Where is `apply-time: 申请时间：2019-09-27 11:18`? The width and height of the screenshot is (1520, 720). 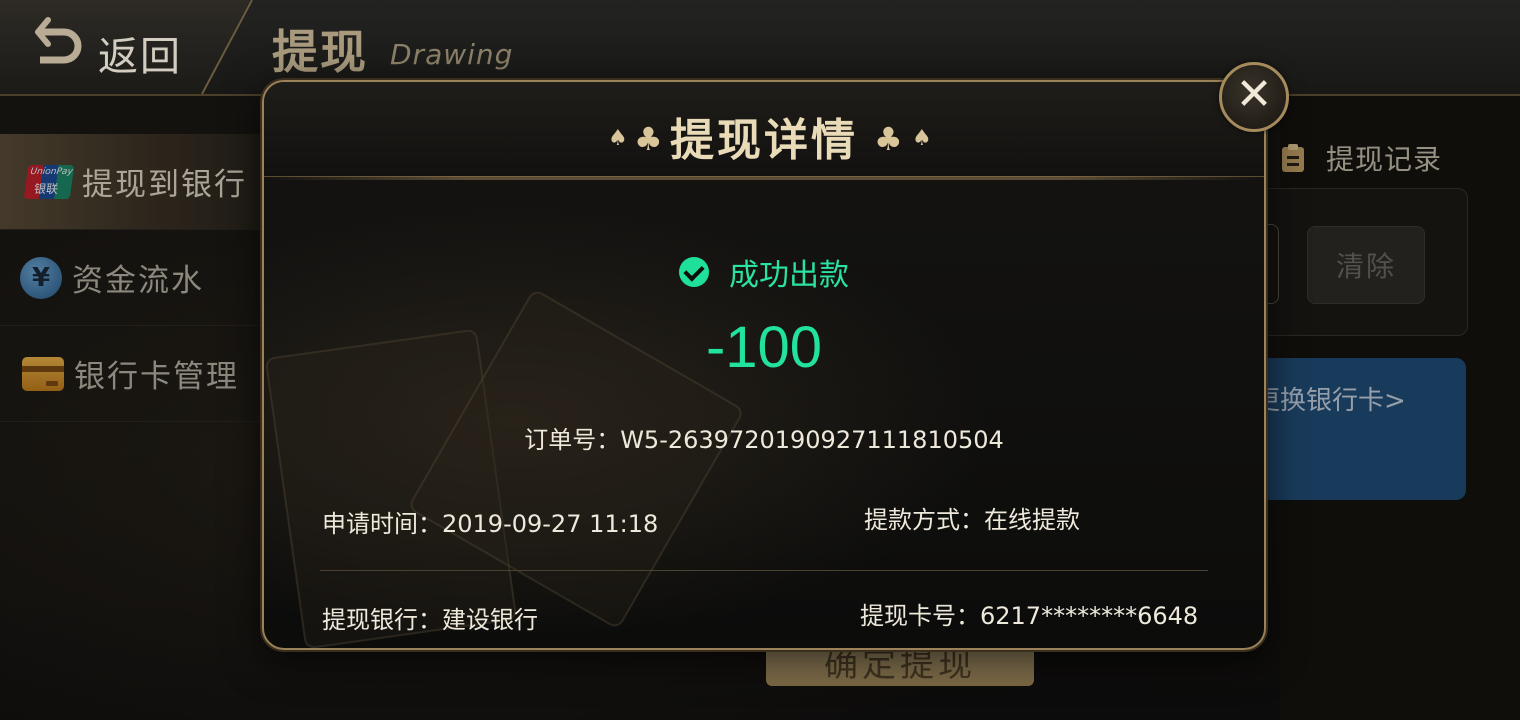
apply-time: 申请时间：2019-09-27 11:18 is located at coordinates (490, 524).